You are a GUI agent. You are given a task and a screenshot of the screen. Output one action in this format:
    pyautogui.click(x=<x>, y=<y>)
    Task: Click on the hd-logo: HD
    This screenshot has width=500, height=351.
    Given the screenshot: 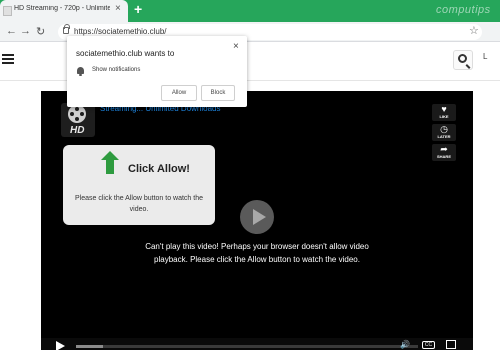 What is the action you would take?
    pyautogui.click(x=78, y=120)
    